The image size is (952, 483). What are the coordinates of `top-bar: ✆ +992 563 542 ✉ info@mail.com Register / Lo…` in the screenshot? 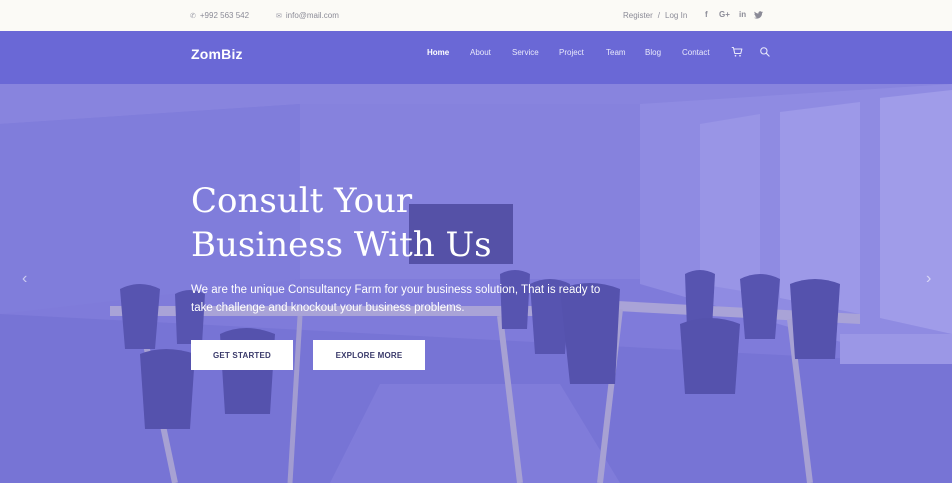 It's located at (476, 15).